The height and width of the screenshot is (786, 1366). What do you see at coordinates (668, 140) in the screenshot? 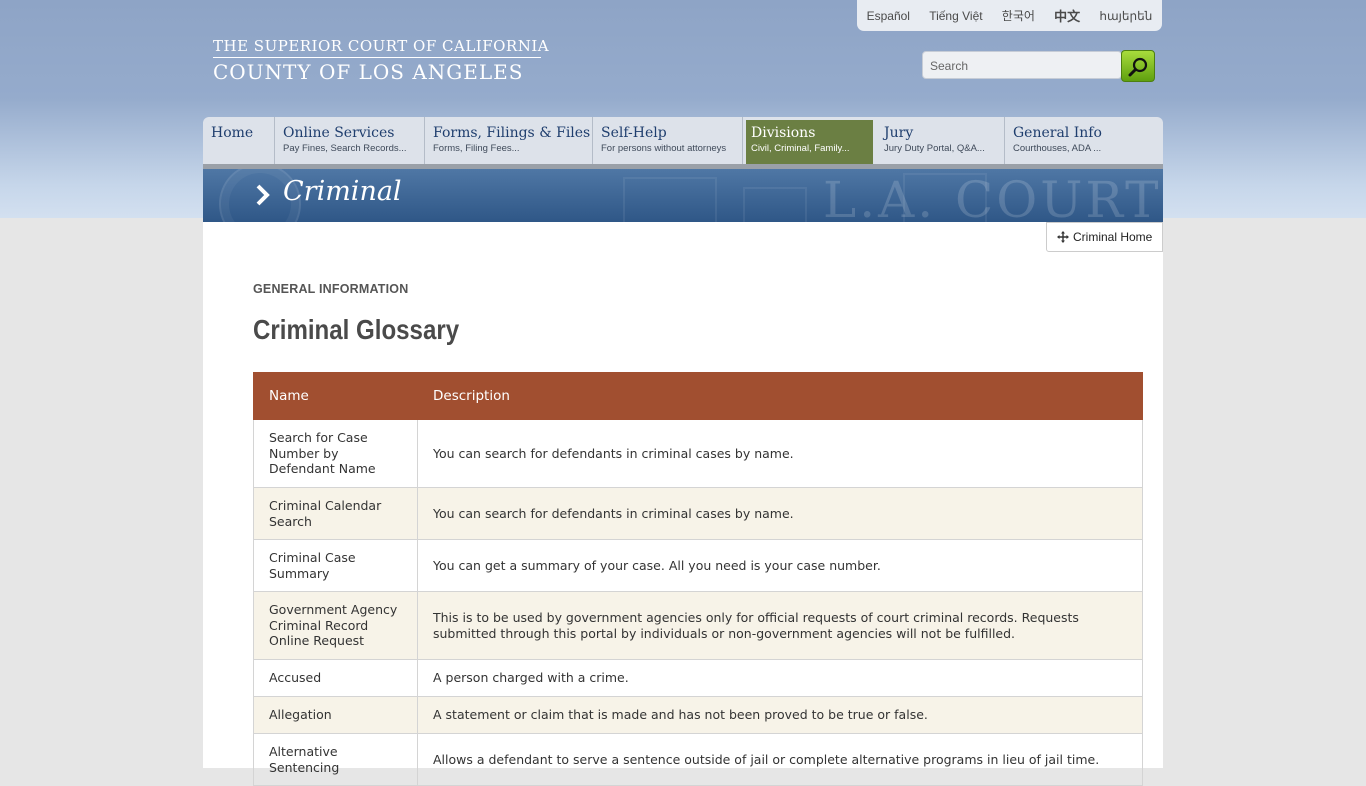
I see `nav-self-help: Self-Help For persons without attorneys` at bounding box center [668, 140].